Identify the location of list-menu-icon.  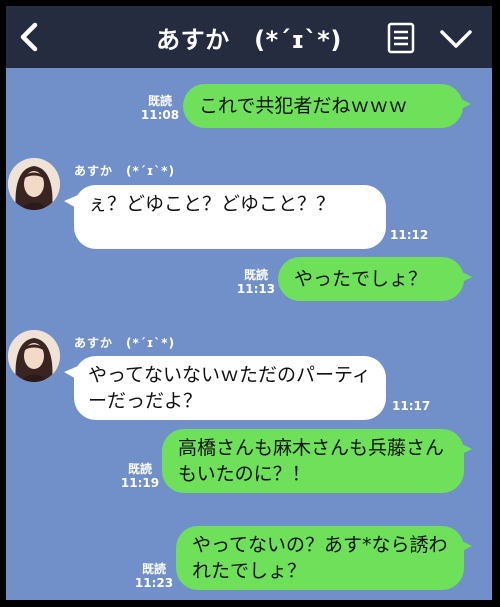
(401, 38).